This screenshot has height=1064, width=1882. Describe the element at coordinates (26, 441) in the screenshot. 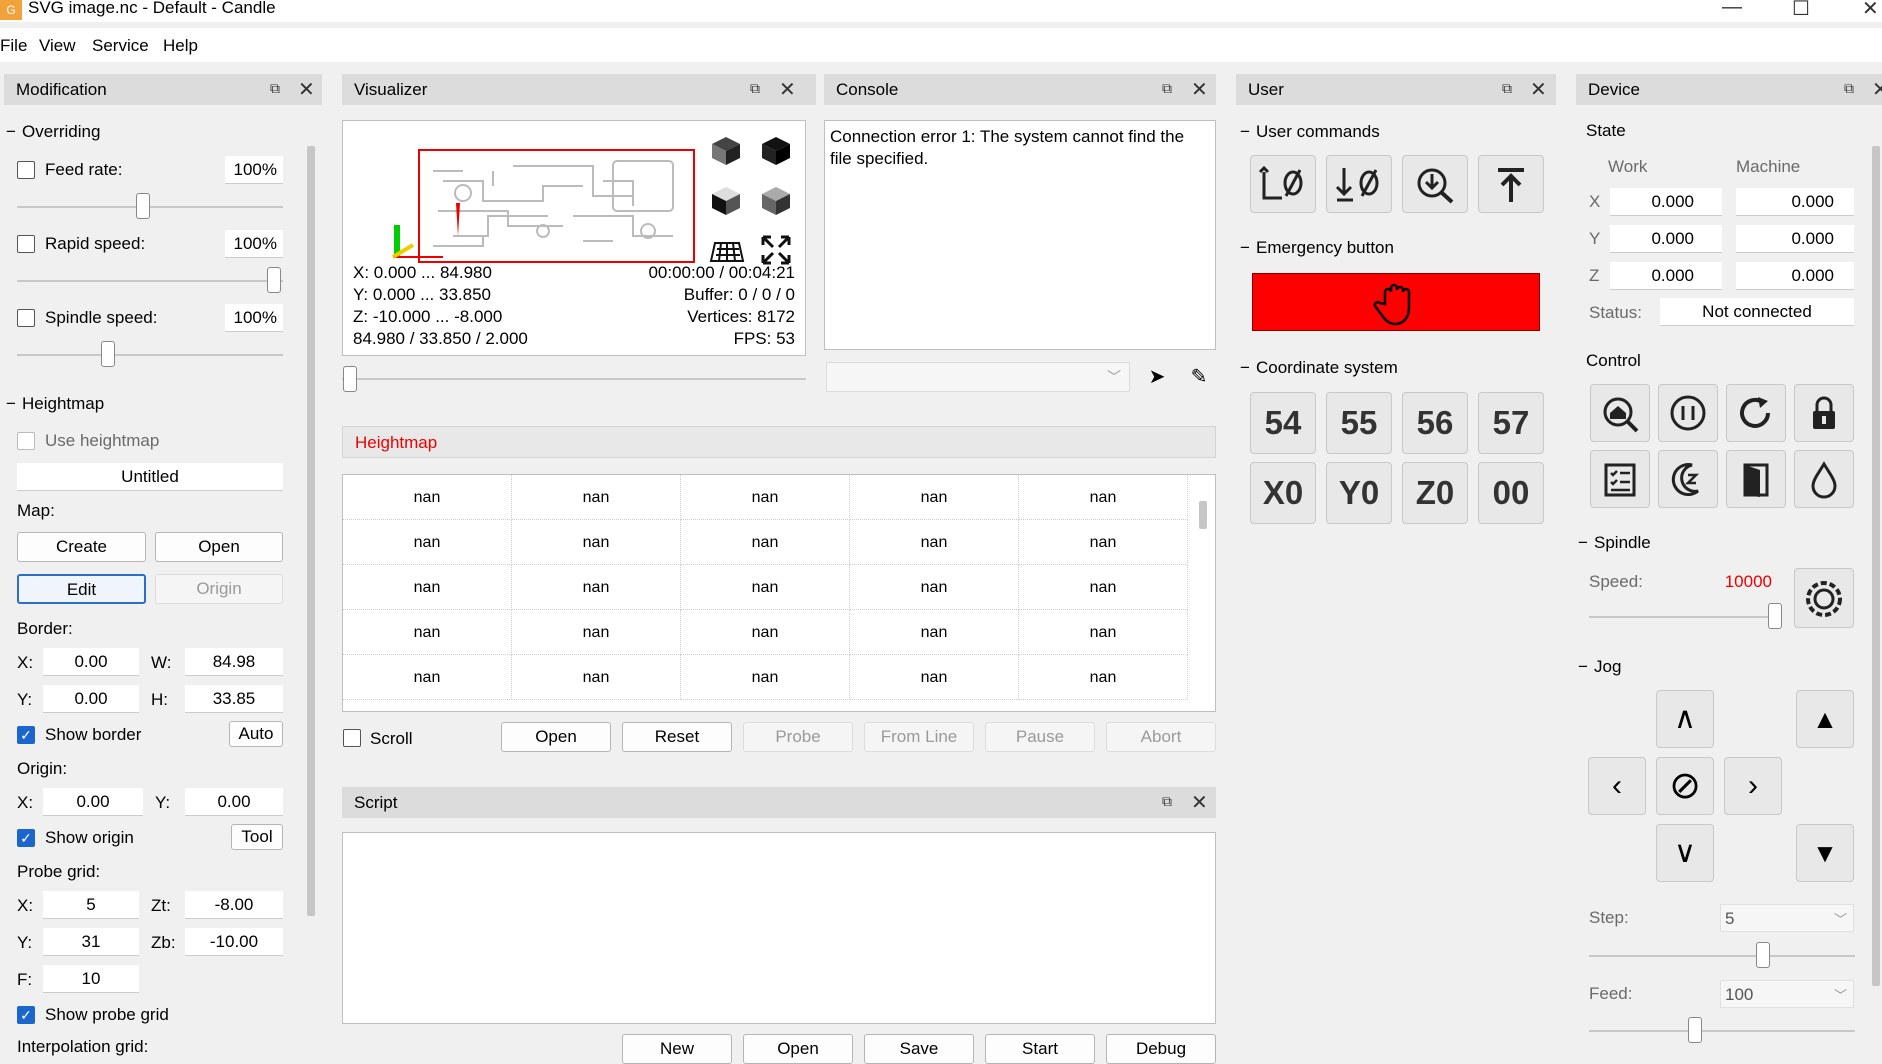

I see `use-heightmap-checkbox` at that location.